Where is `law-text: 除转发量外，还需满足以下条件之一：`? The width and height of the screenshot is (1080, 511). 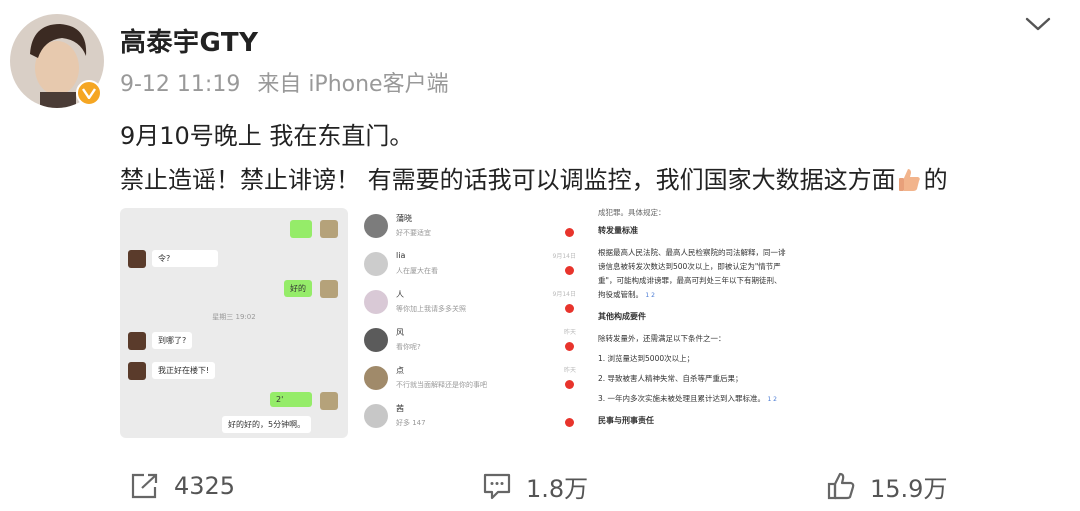
law-text: 除转发量外，还需满足以下条件之一： is located at coordinates (662, 338).